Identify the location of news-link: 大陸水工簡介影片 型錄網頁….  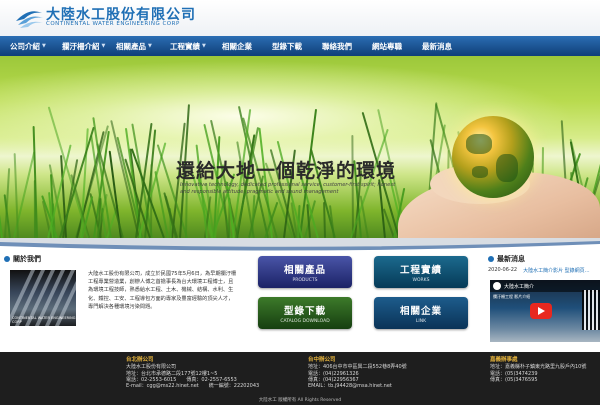
(556, 270).